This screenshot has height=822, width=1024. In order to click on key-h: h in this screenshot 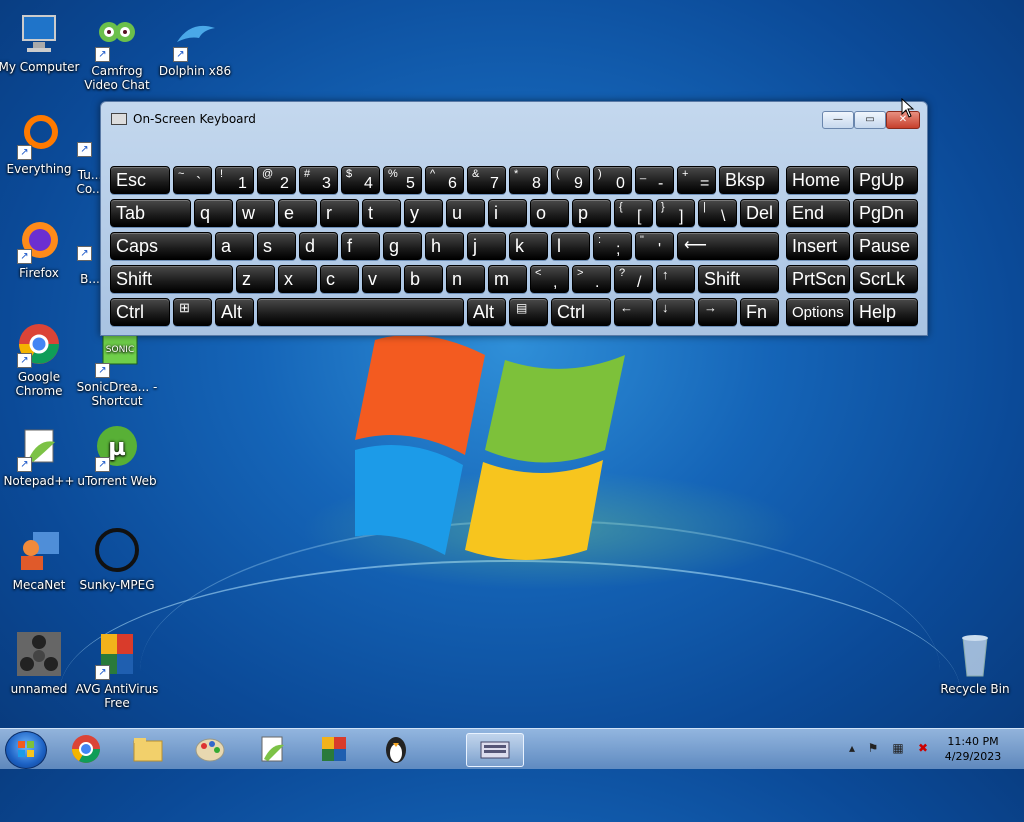, I will do `click(444, 246)`.